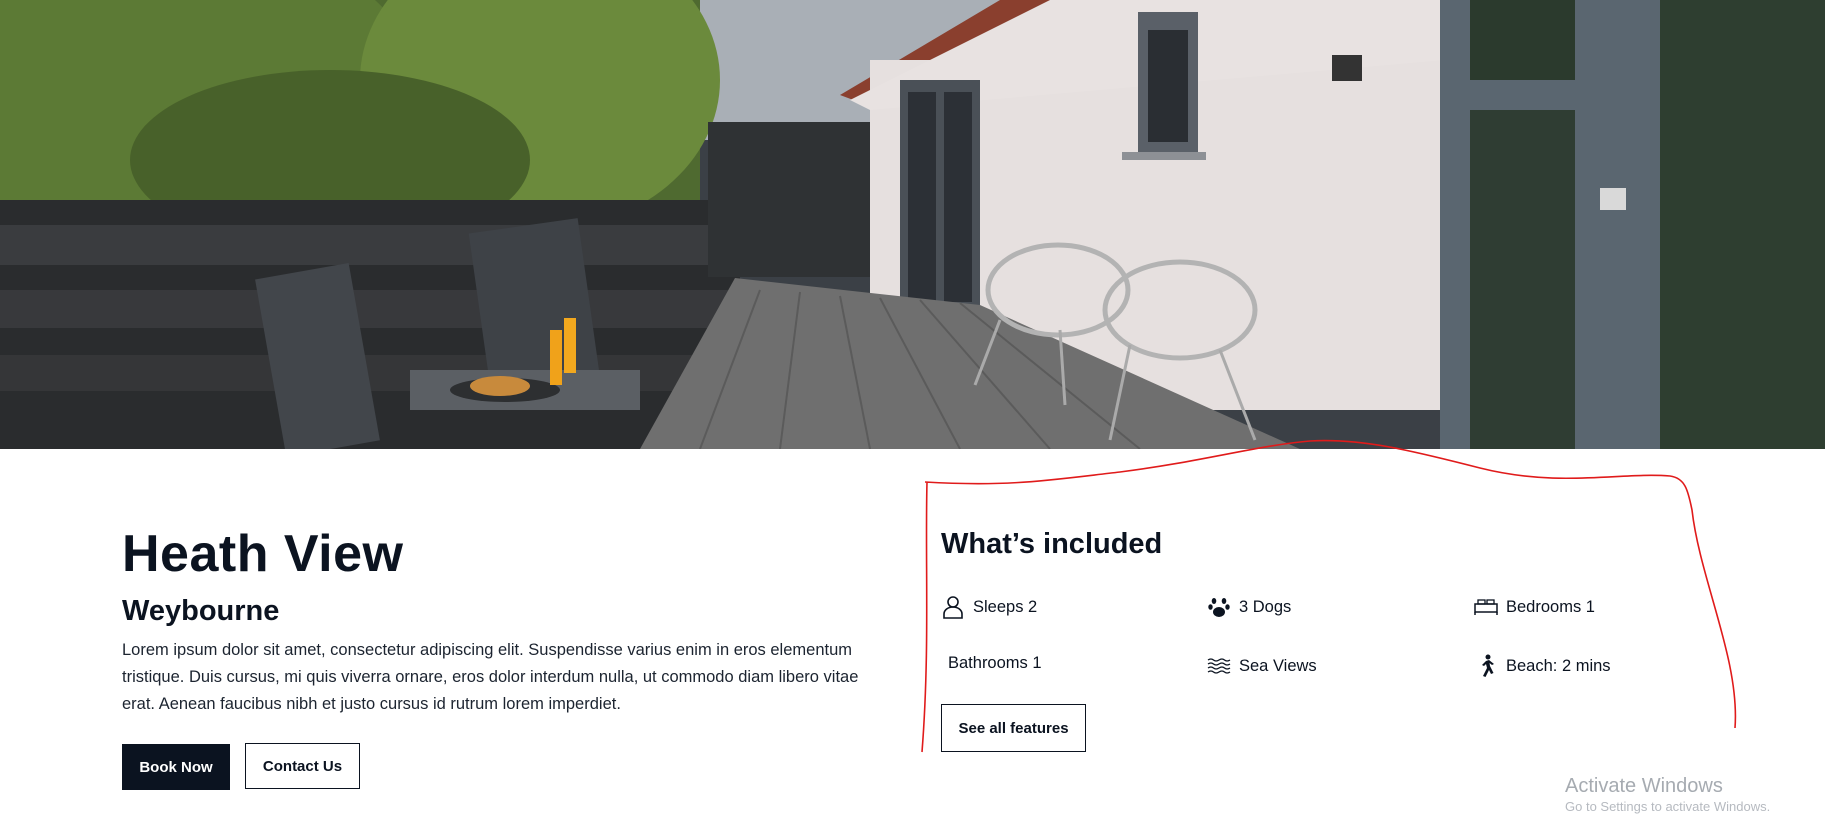 Image resolution: width=1825 pixels, height=814 pixels. What do you see at coordinates (1558, 665) in the screenshot?
I see `feature-label: Beach: 2 mins` at bounding box center [1558, 665].